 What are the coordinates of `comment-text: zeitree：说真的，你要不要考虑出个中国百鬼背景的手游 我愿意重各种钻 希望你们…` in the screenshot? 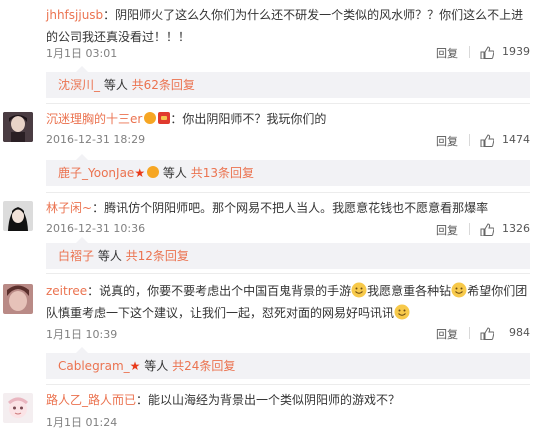 It's located at (288, 302).